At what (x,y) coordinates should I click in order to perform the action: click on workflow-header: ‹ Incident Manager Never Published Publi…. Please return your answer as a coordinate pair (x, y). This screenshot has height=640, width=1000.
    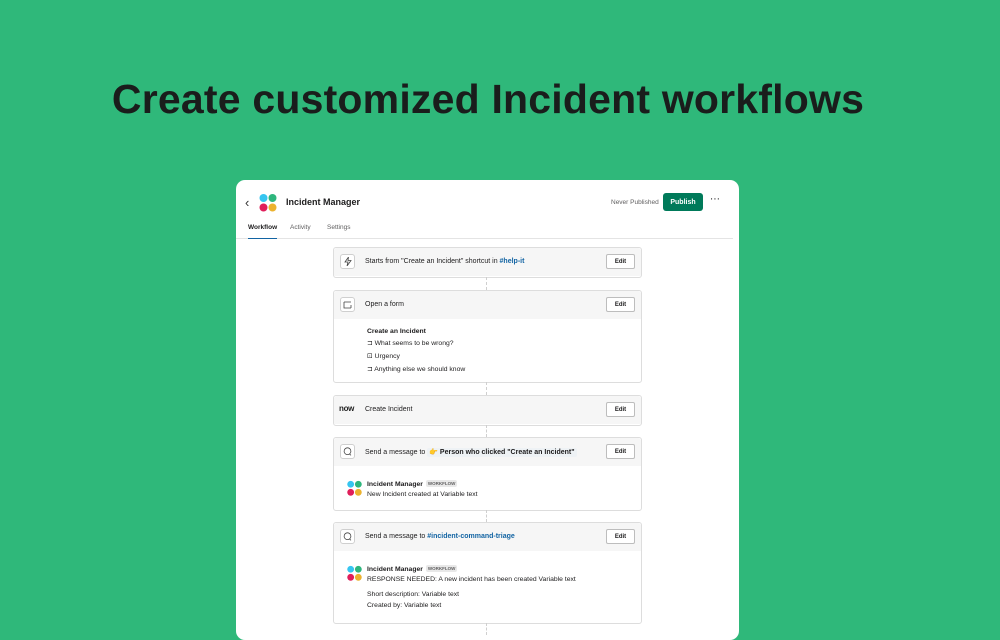
    Looking at the image, I should click on (487, 202).